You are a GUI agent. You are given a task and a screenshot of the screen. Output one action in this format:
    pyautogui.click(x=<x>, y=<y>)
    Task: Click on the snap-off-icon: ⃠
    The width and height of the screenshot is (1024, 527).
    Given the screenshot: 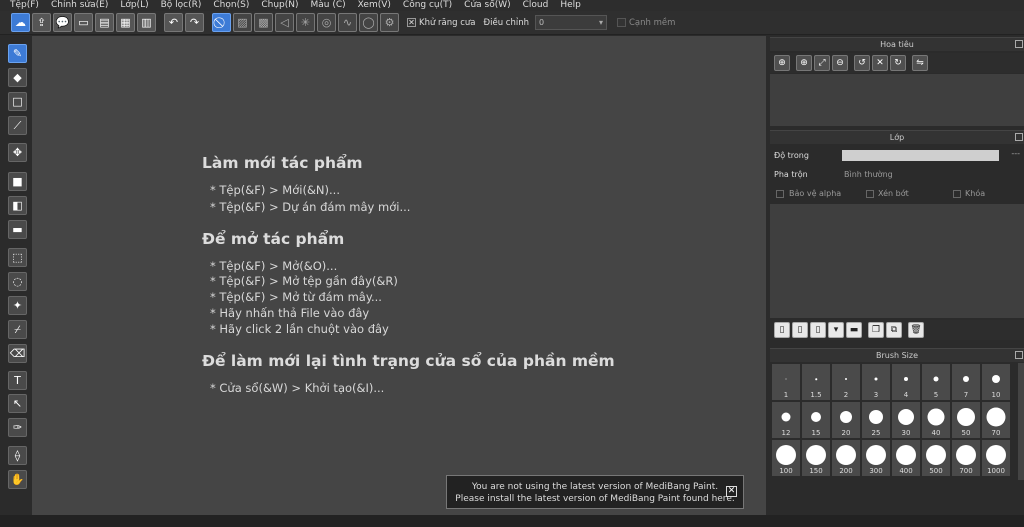 What is the action you would take?
    pyautogui.click(x=221, y=22)
    